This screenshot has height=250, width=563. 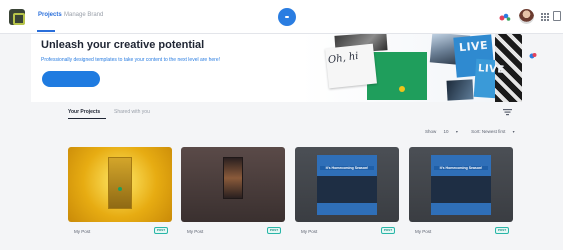 What do you see at coordinates (526, 16) in the screenshot?
I see `user-avatar` at bounding box center [526, 16].